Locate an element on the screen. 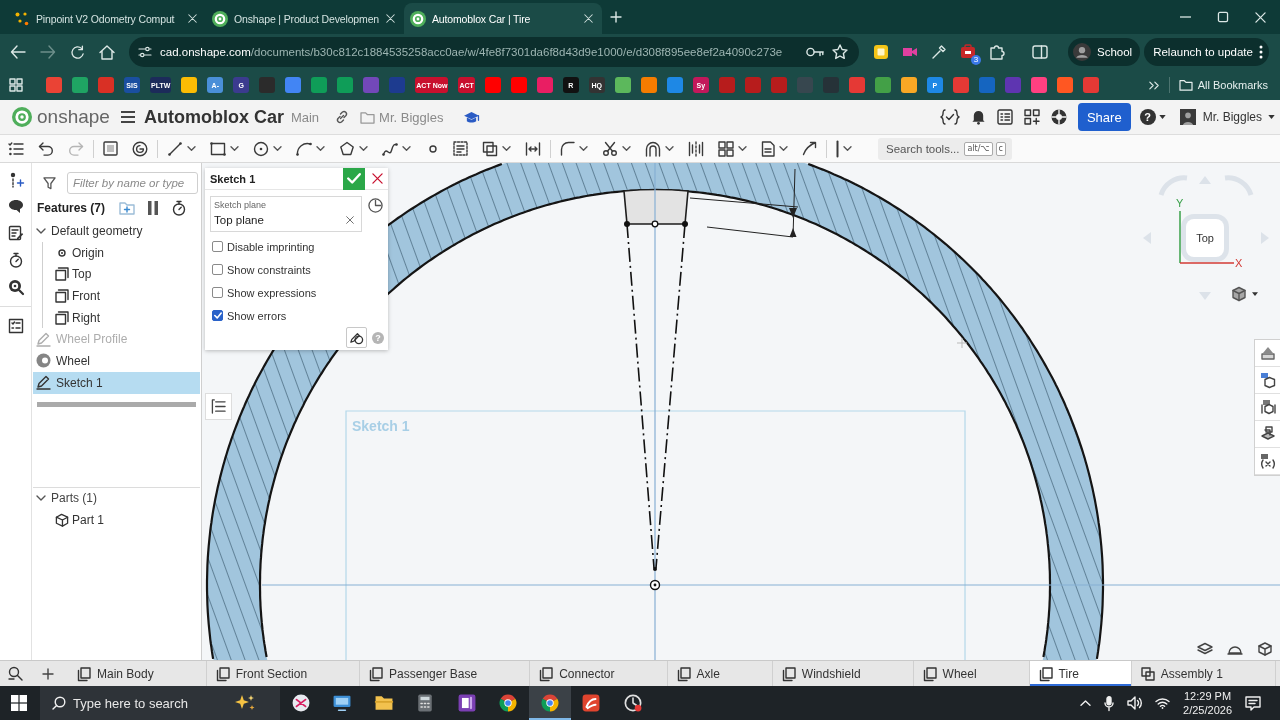 The width and height of the screenshot is (1280, 720). browser-tab: Onshape | Product Developmen is located at coordinates (305, 18).